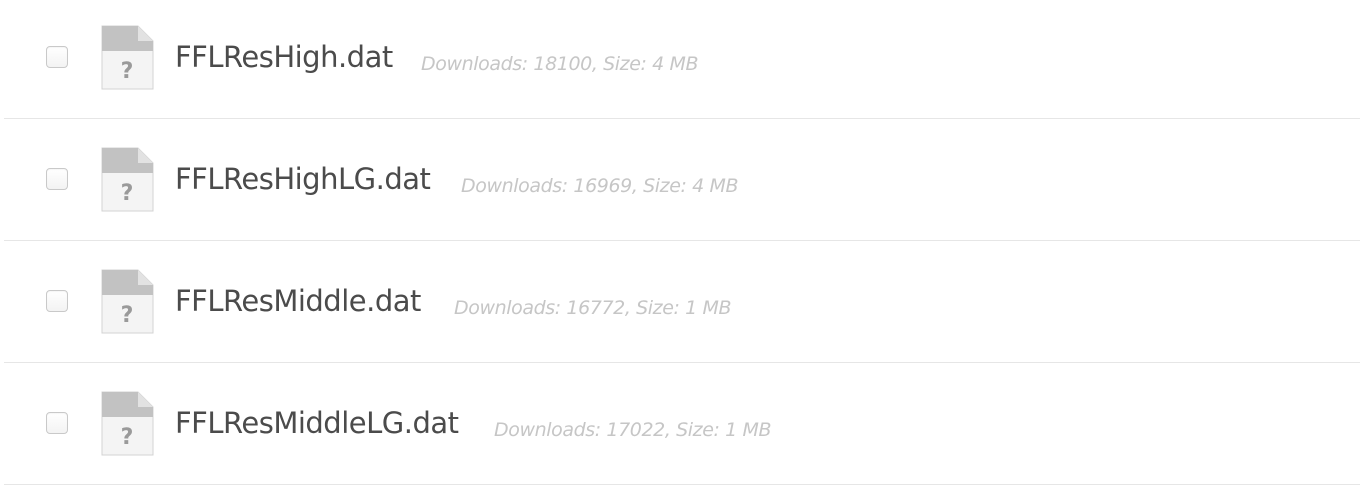 The image size is (1360, 496). I want to click on file-name: FFLResHighLG.dat, so click(303, 179).